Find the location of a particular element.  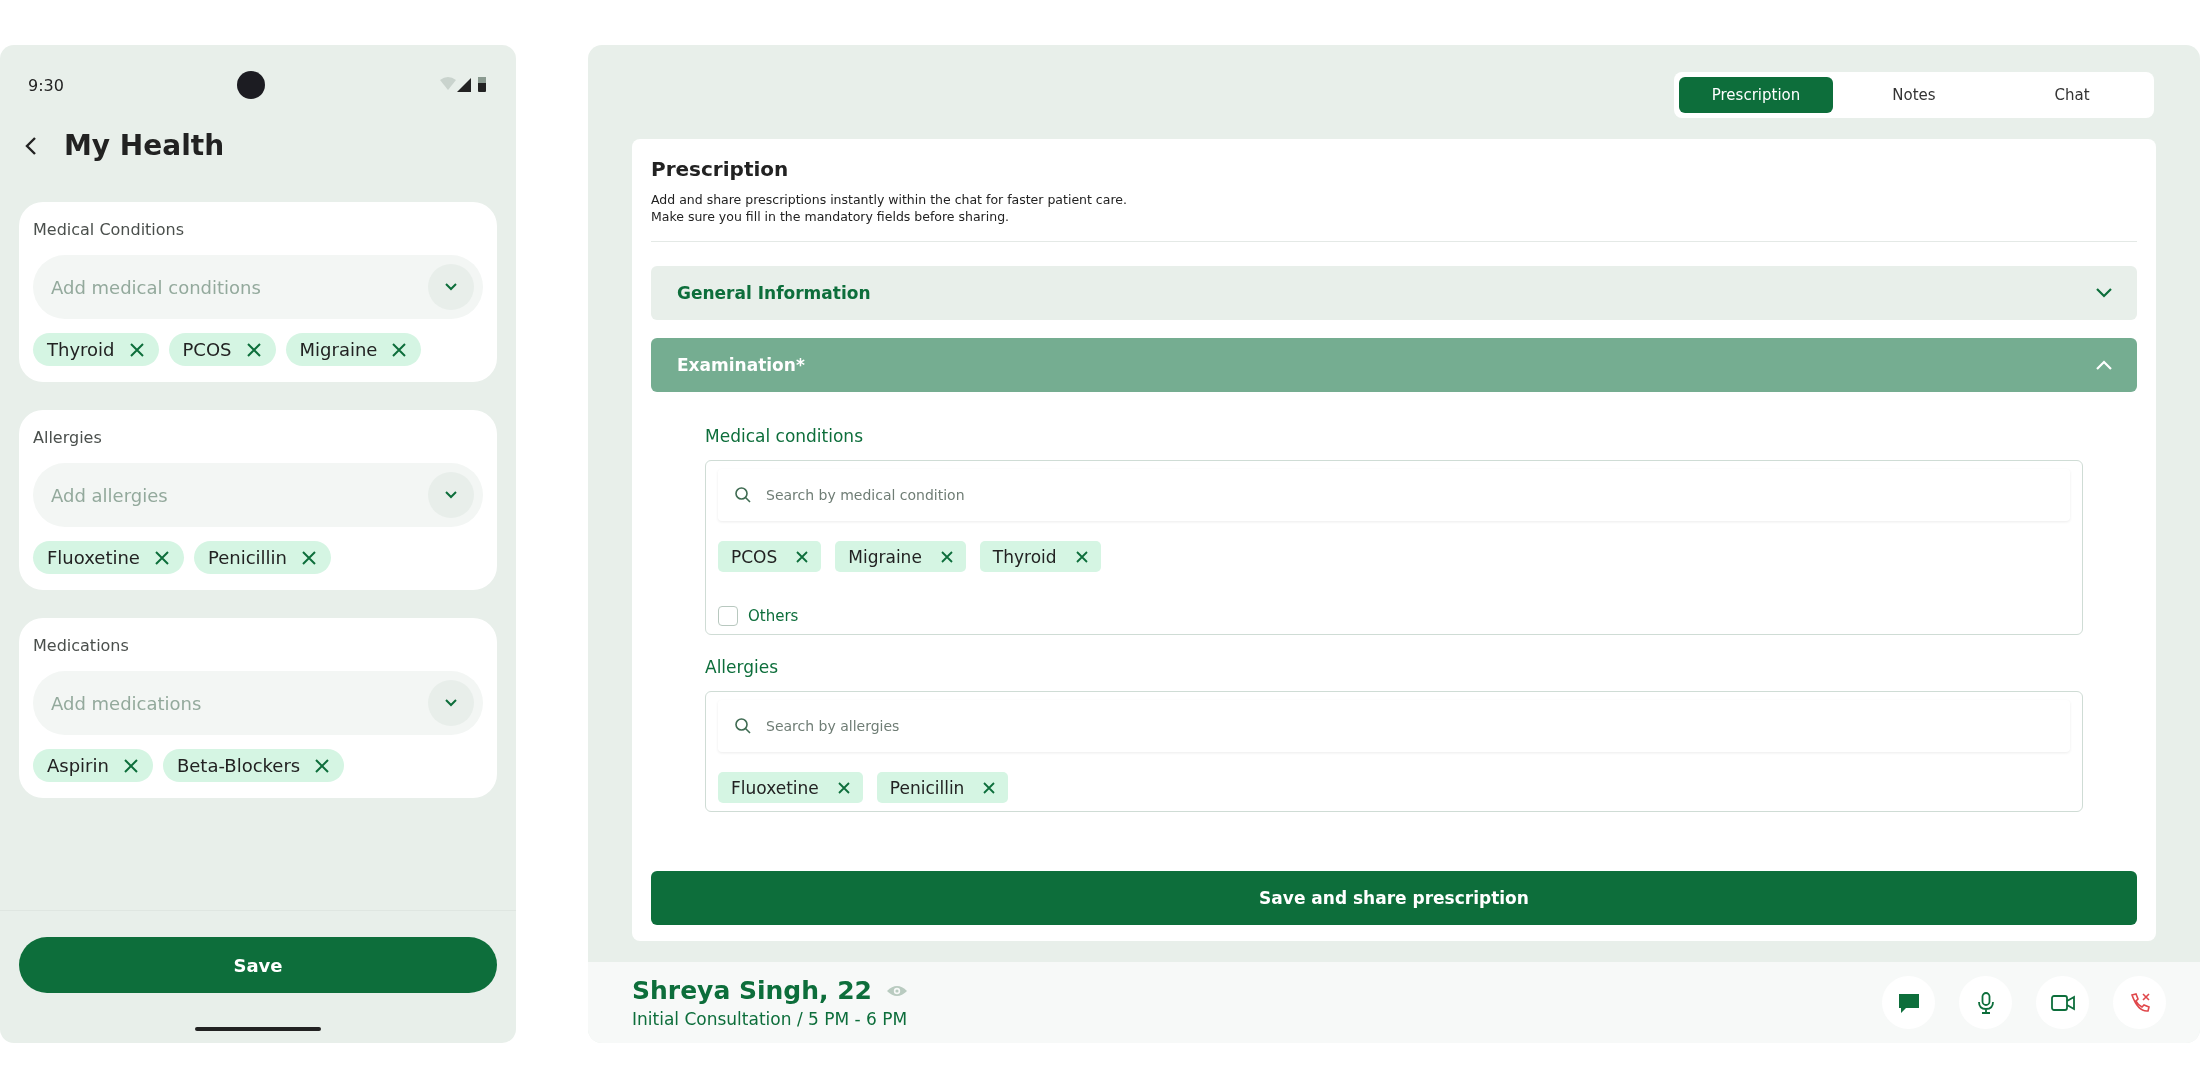

checkbox-label: Others is located at coordinates (773, 616).